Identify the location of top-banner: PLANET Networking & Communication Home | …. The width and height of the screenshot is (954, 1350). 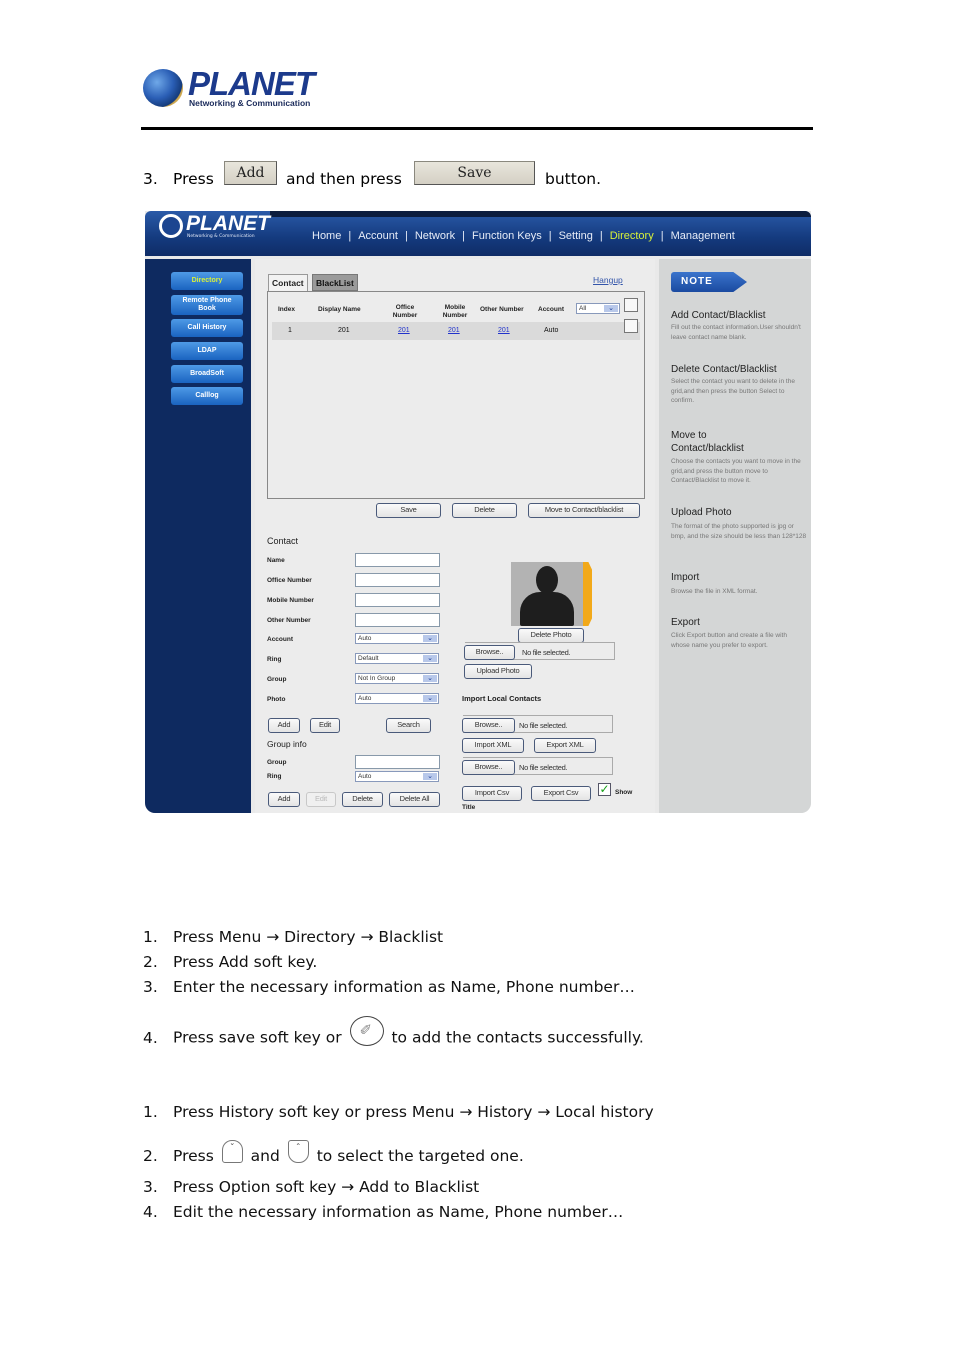
(478, 233).